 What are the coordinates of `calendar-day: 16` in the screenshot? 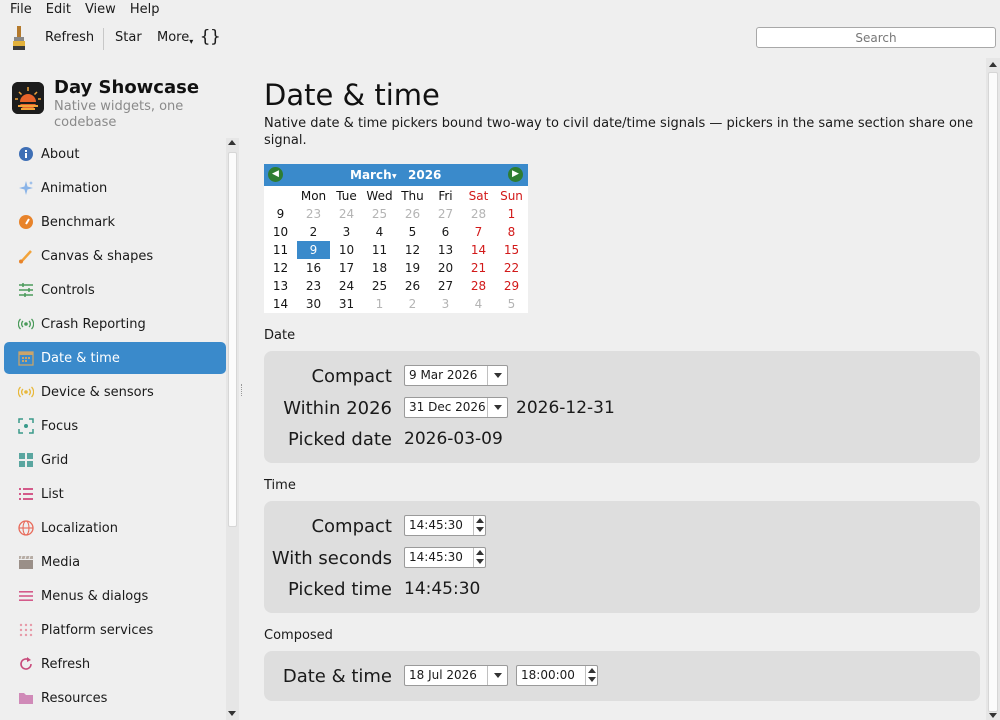 It's located at (313, 268).